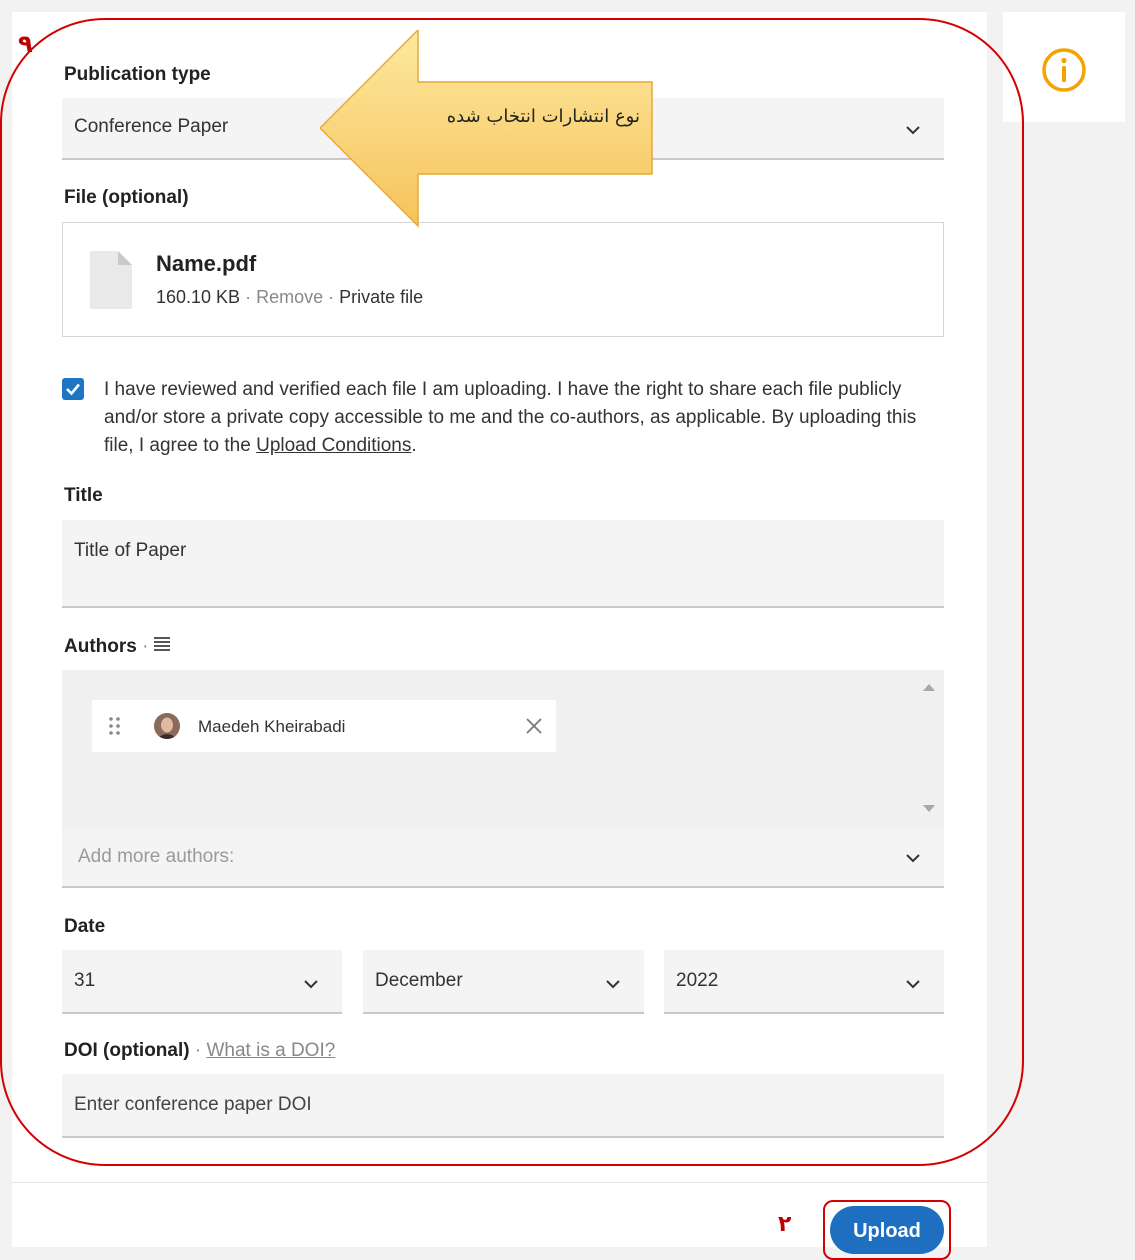 Image resolution: width=1135 pixels, height=1260 pixels. Describe the element at coordinates (1064, 70) in the screenshot. I see `info-icon` at that location.